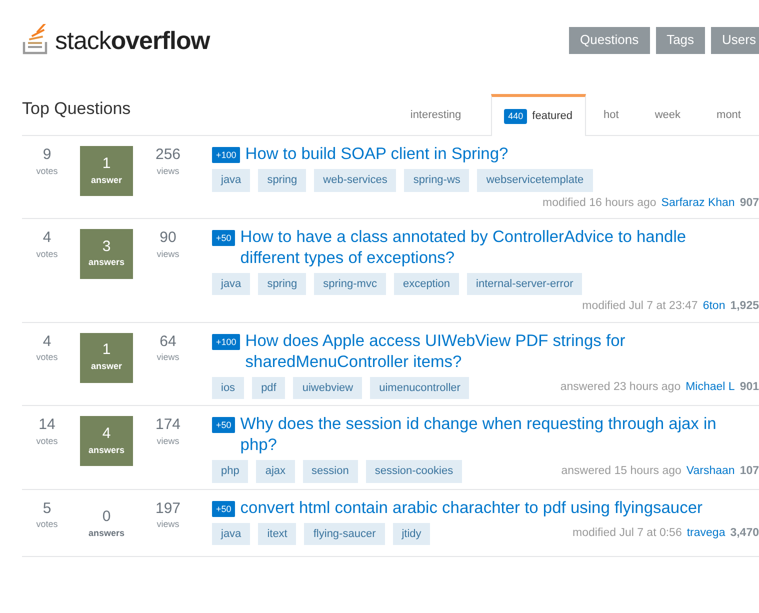 This screenshot has width=759, height=613. I want to click on nav-button: Tags, so click(681, 40).